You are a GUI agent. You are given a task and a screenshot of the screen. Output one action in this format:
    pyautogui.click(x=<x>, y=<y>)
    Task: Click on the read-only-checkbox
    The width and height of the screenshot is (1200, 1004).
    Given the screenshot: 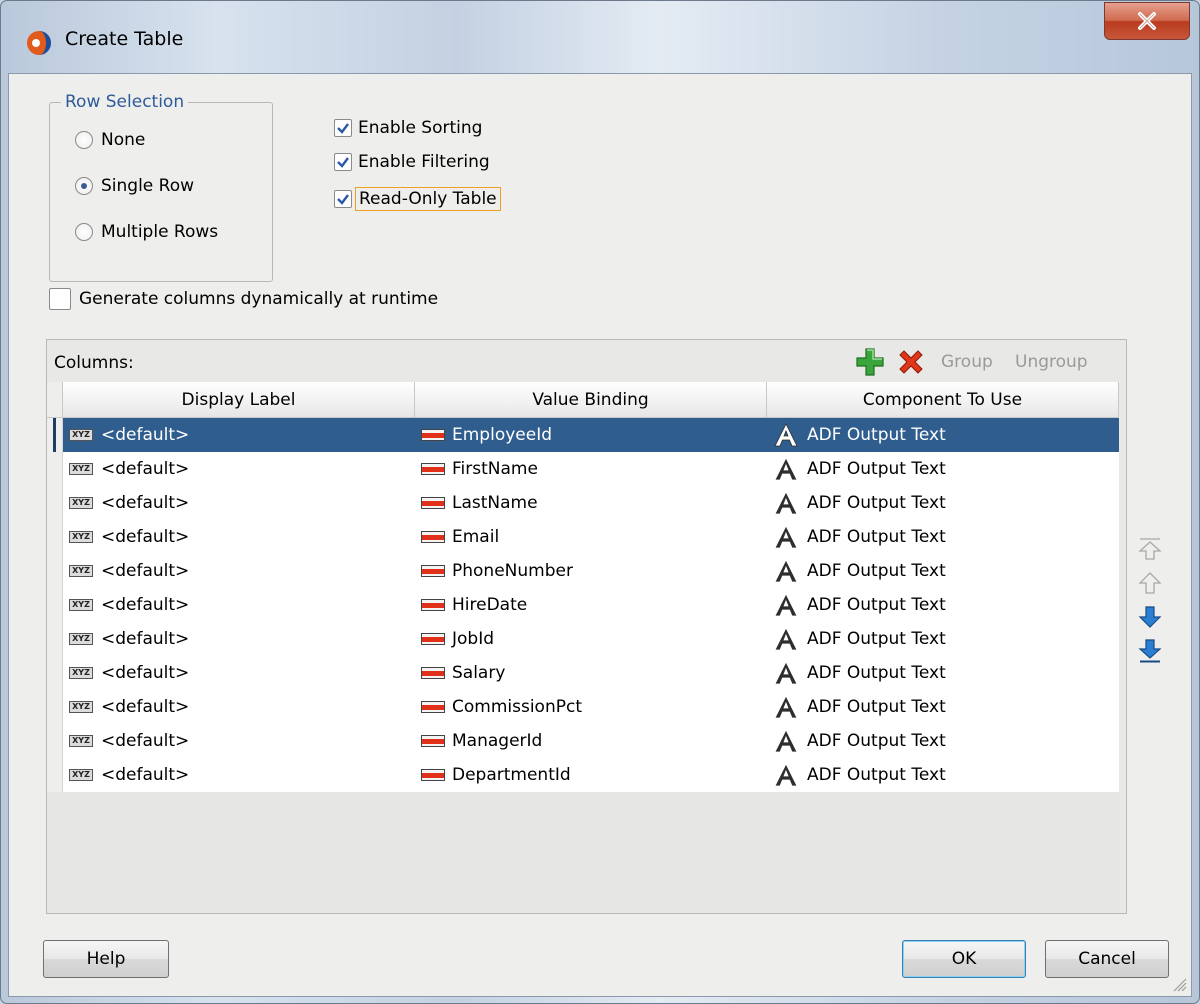 What is the action you would take?
    pyautogui.click(x=343, y=199)
    